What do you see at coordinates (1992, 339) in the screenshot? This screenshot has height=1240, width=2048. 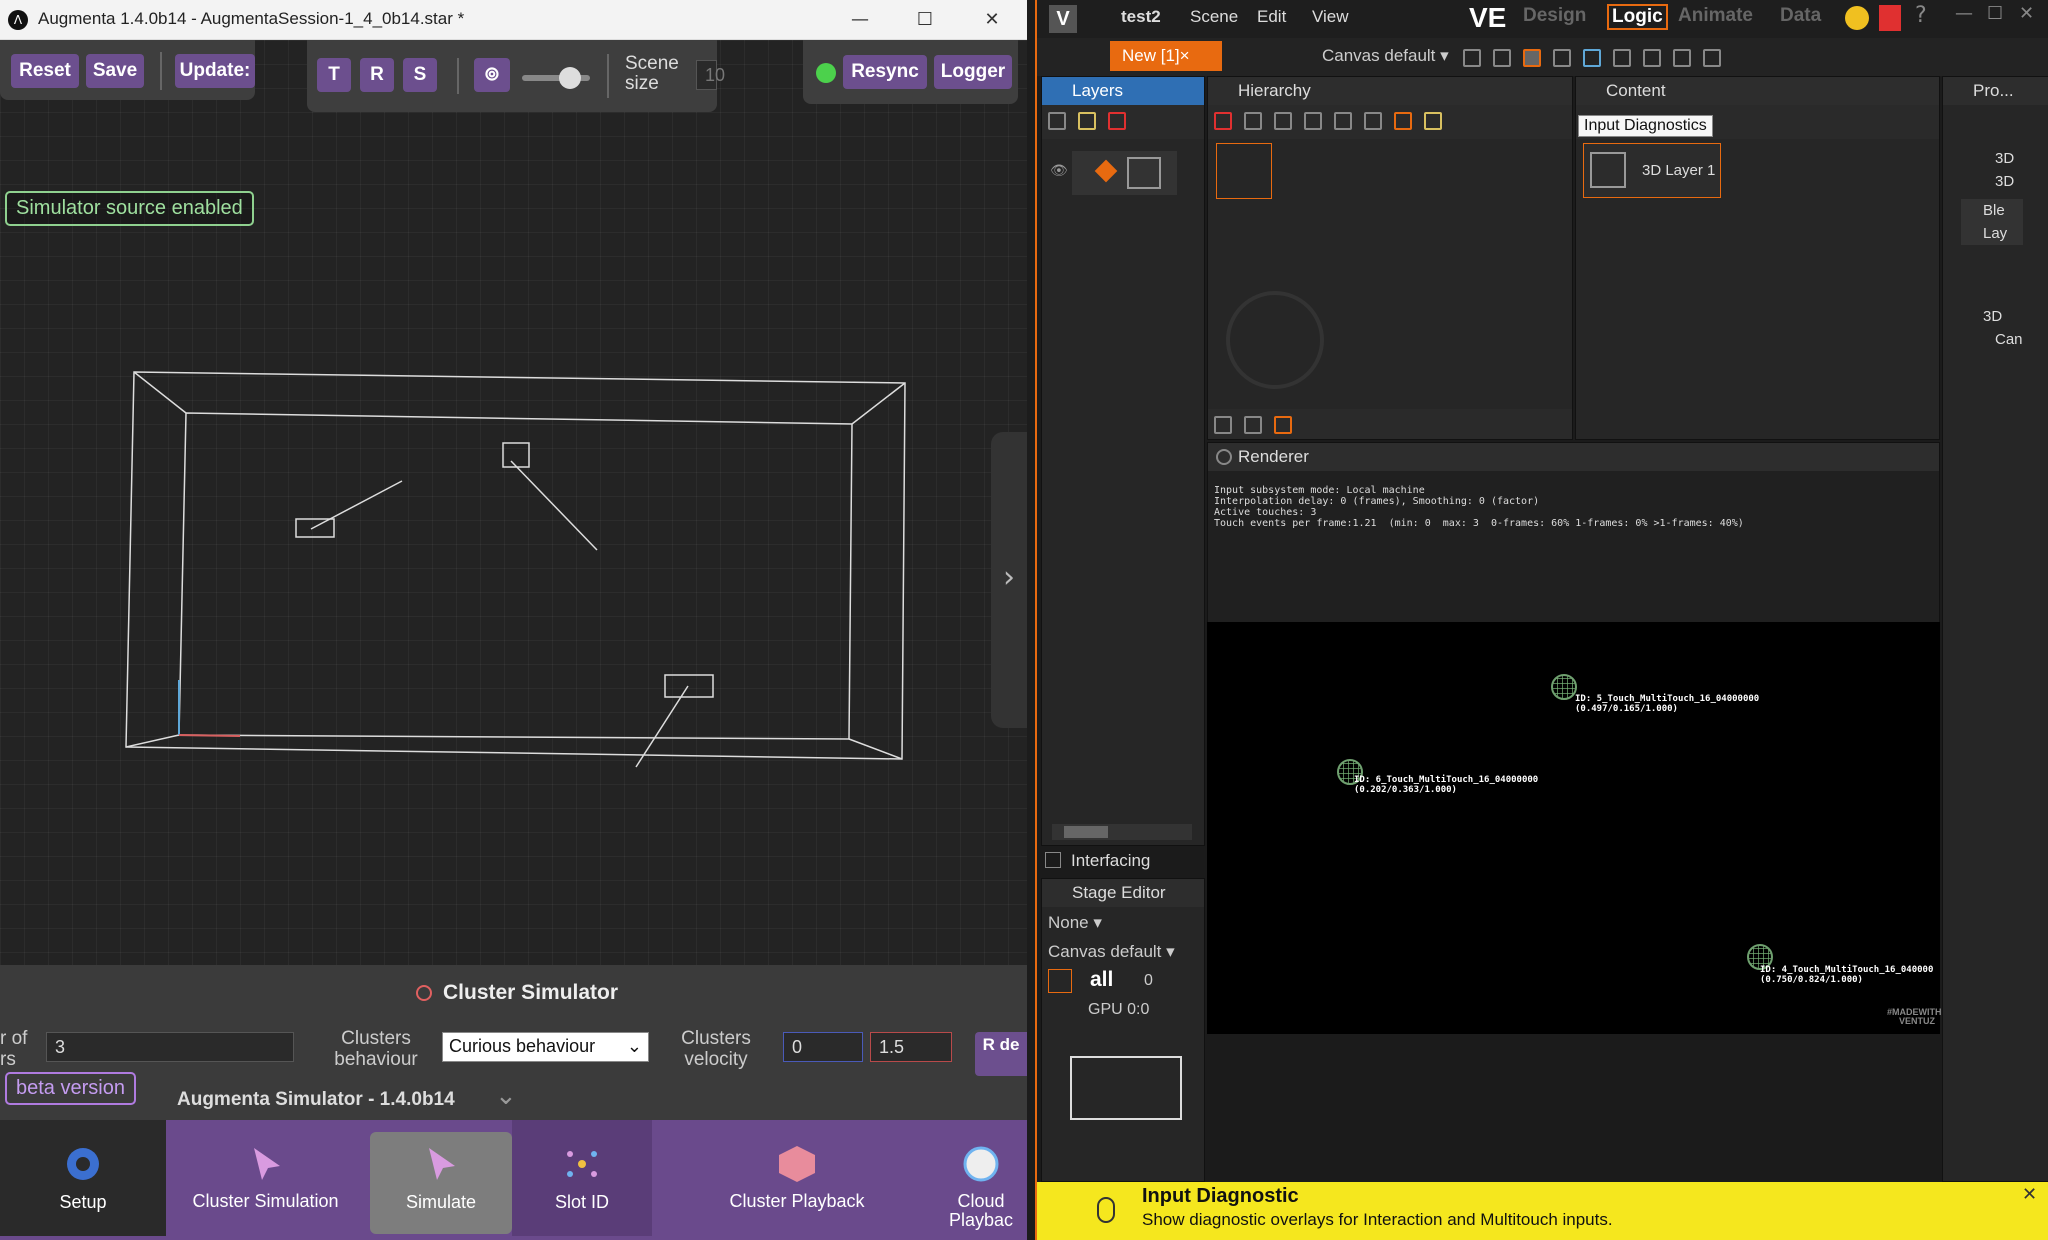 I see `prop-item: Can` at bounding box center [1992, 339].